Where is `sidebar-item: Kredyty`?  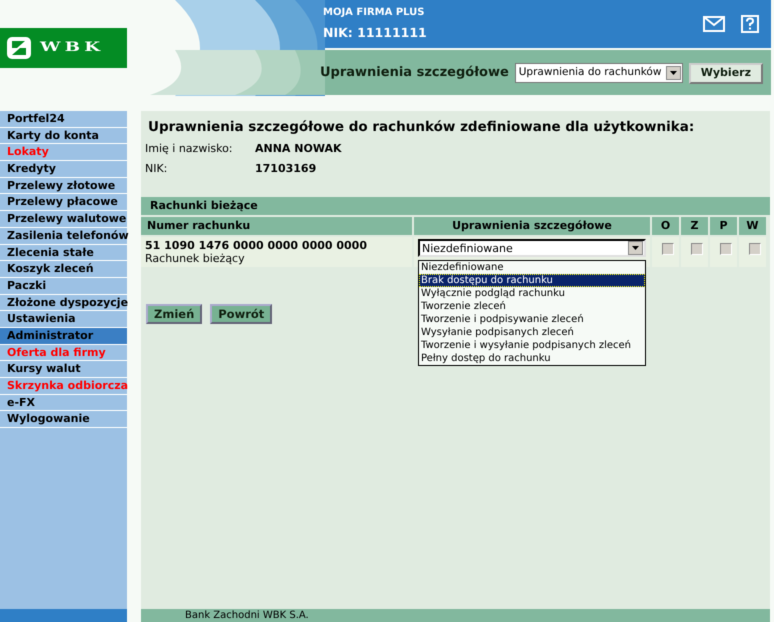 sidebar-item: Kredyty is located at coordinates (63, 169).